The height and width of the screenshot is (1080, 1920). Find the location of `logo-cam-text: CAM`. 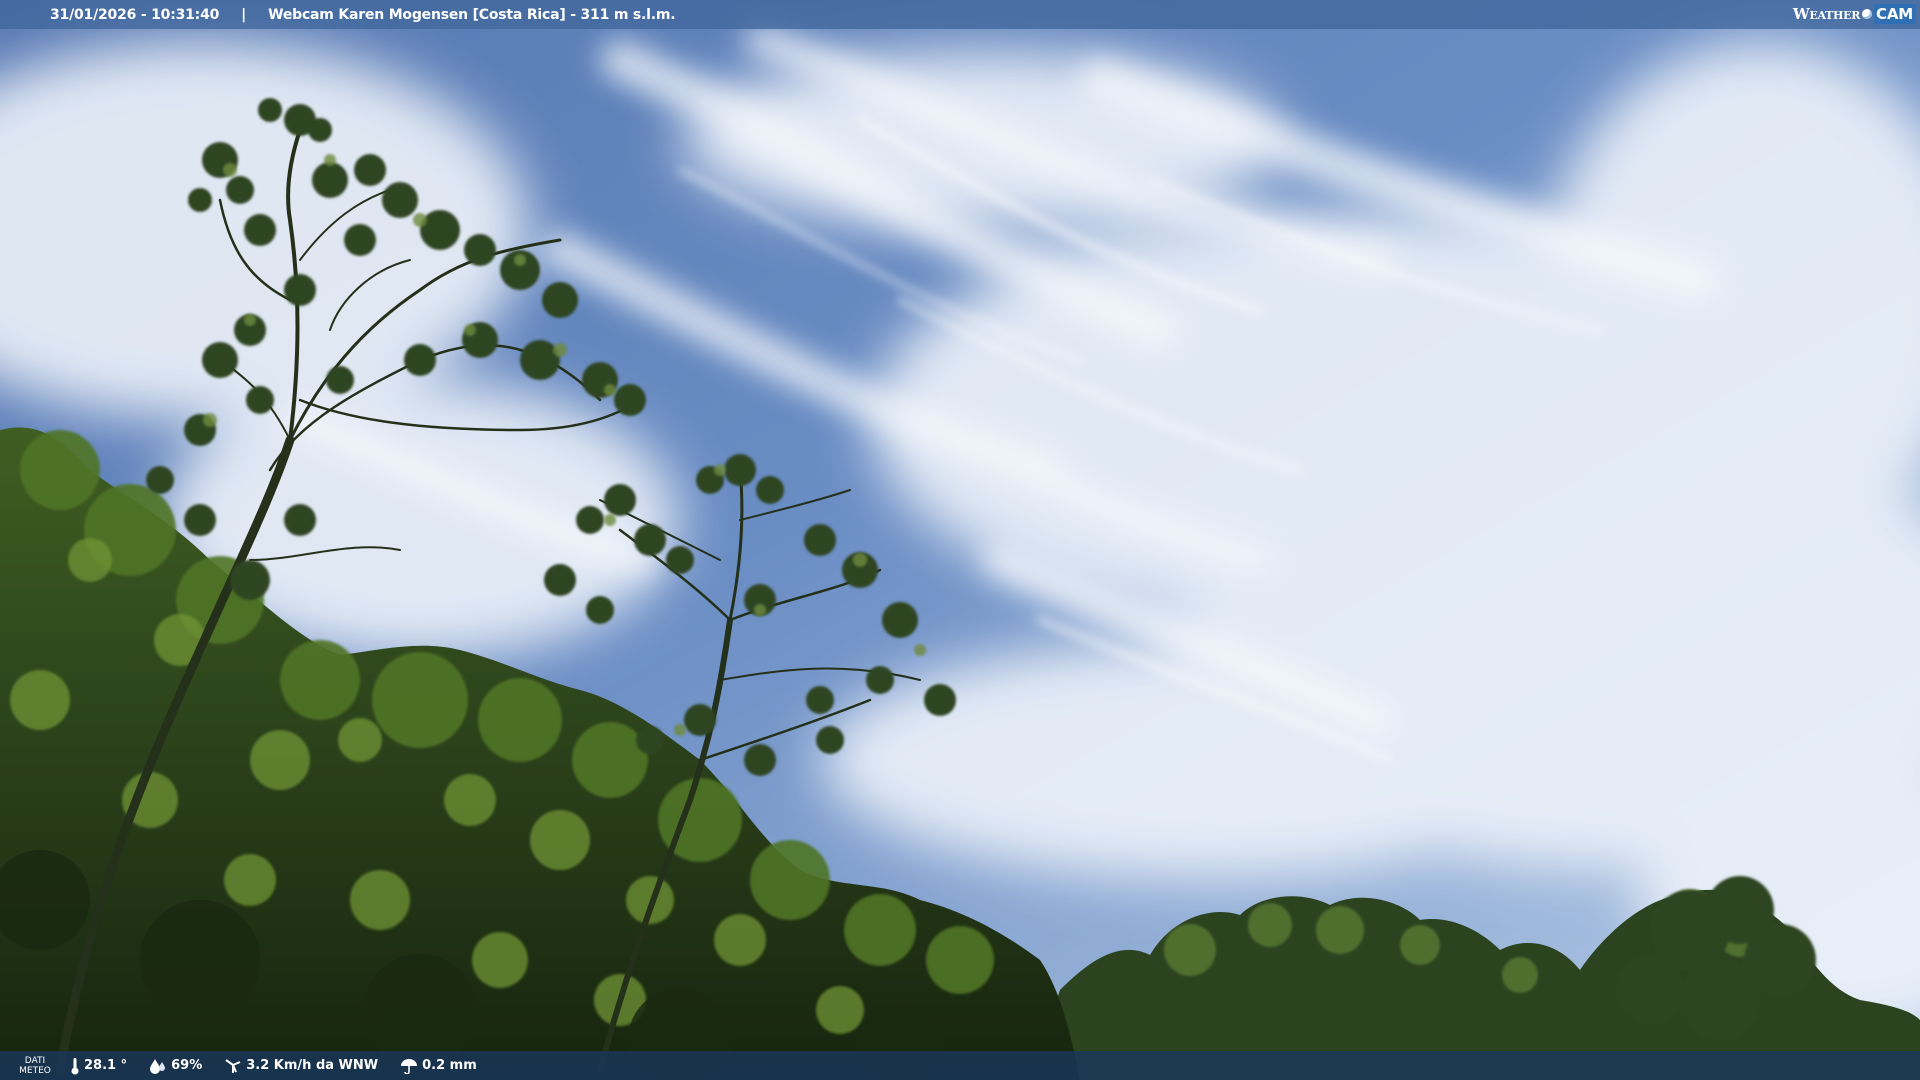

logo-cam-text: CAM is located at coordinates (1895, 14).